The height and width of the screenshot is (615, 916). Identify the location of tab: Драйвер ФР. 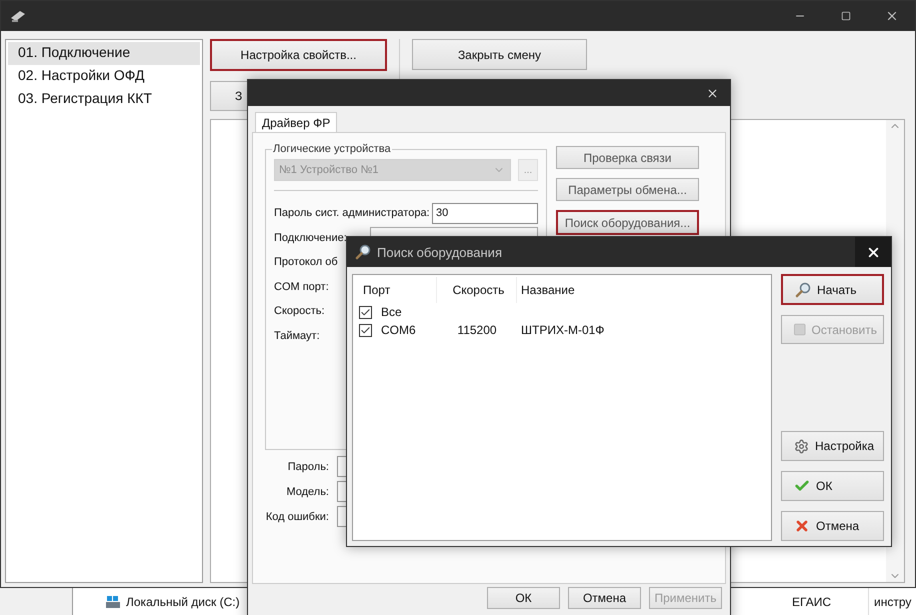
(296, 122).